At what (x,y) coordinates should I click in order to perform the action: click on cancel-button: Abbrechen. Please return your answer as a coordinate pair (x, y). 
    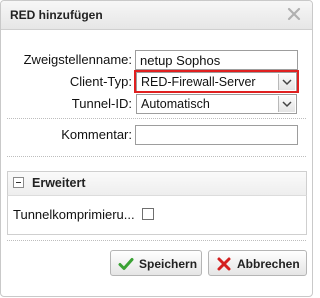
    Looking at the image, I should click on (257, 263).